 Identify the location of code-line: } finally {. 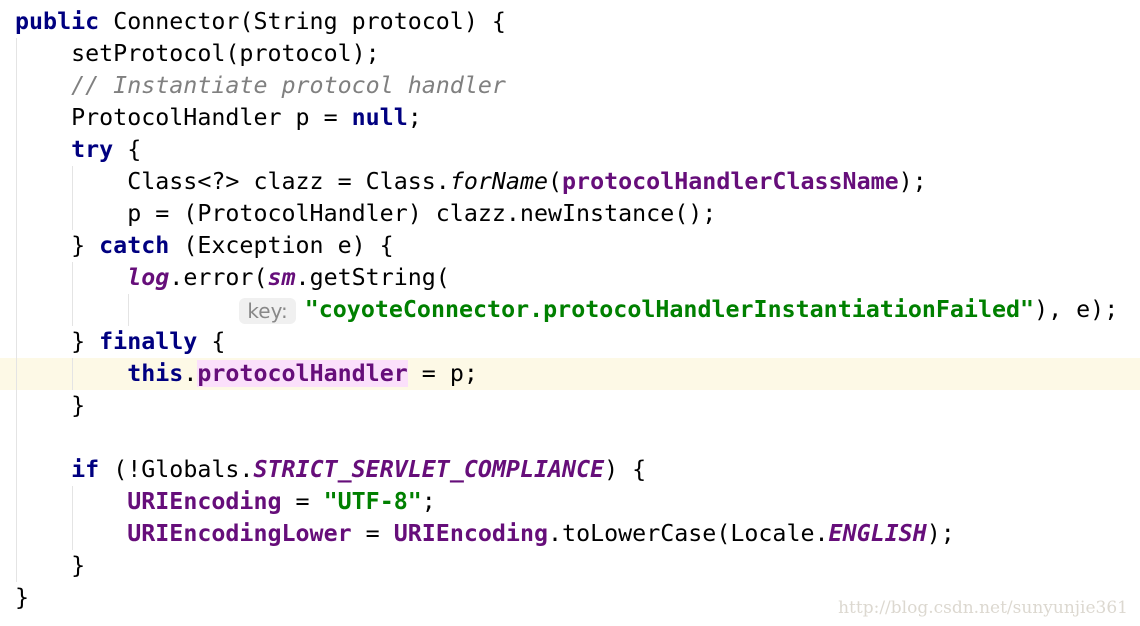
(570, 342).